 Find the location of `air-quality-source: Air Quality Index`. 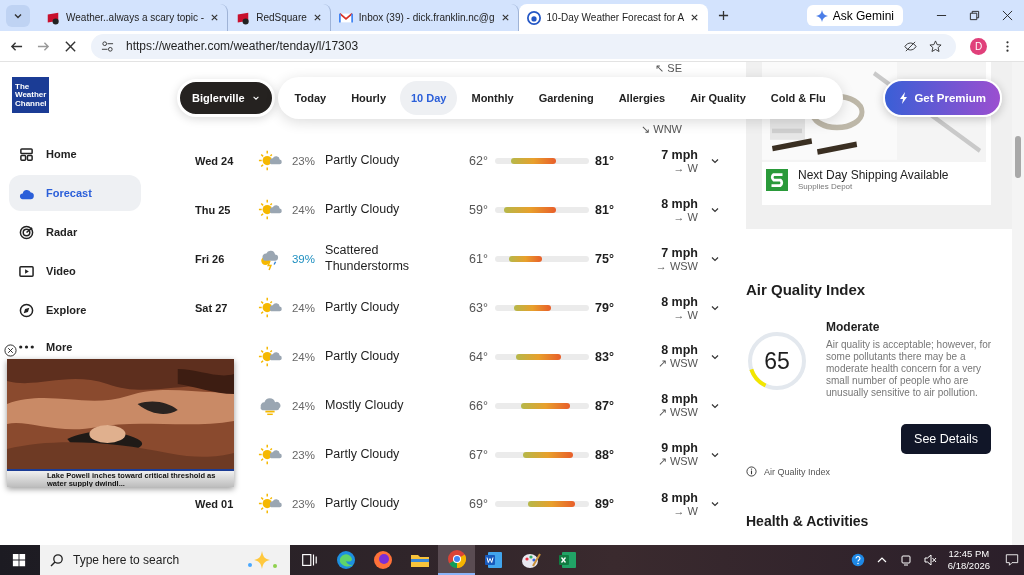

air-quality-source: Air Quality Index is located at coordinates (797, 471).